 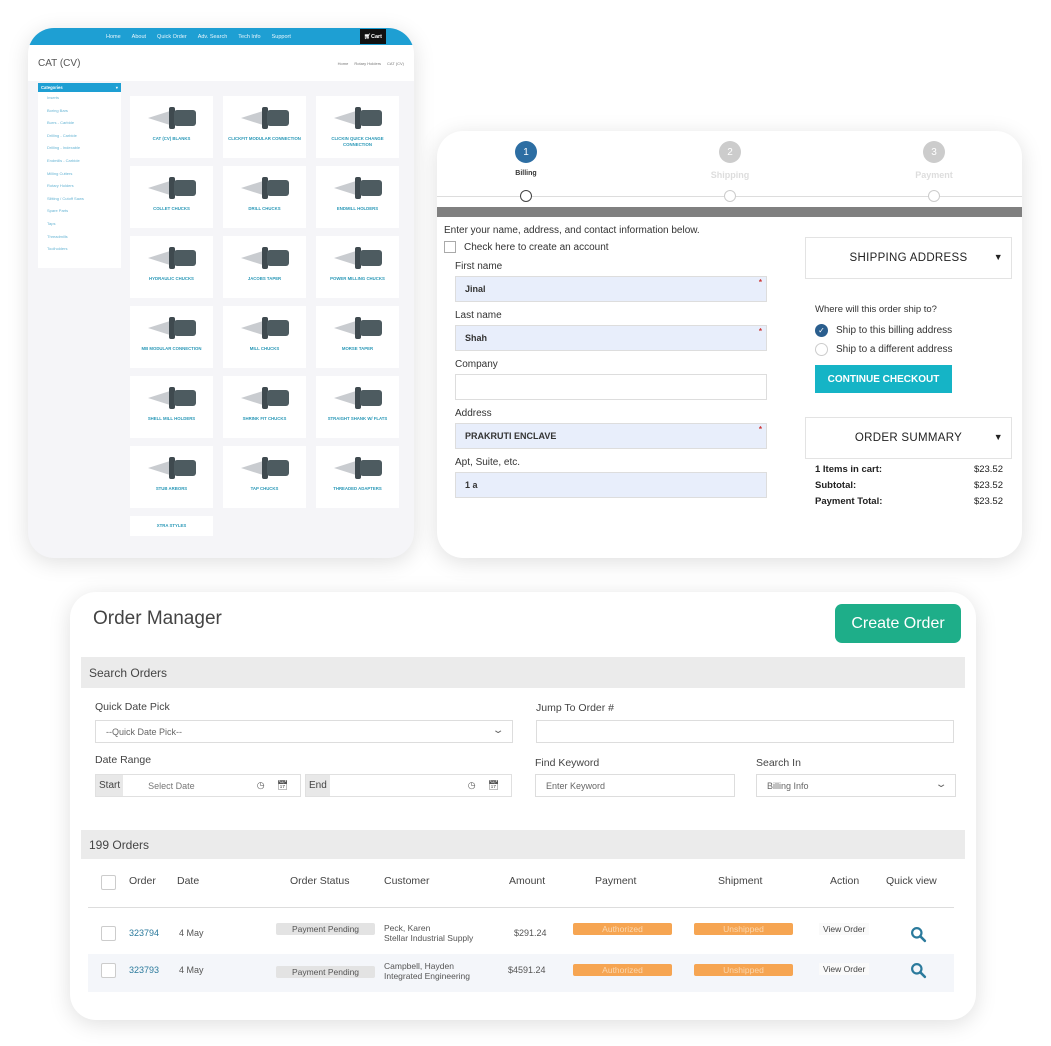 What do you see at coordinates (264, 267) in the screenshot?
I see `product-tile: JACOBS TAPER` at bounding box center [264, 267].